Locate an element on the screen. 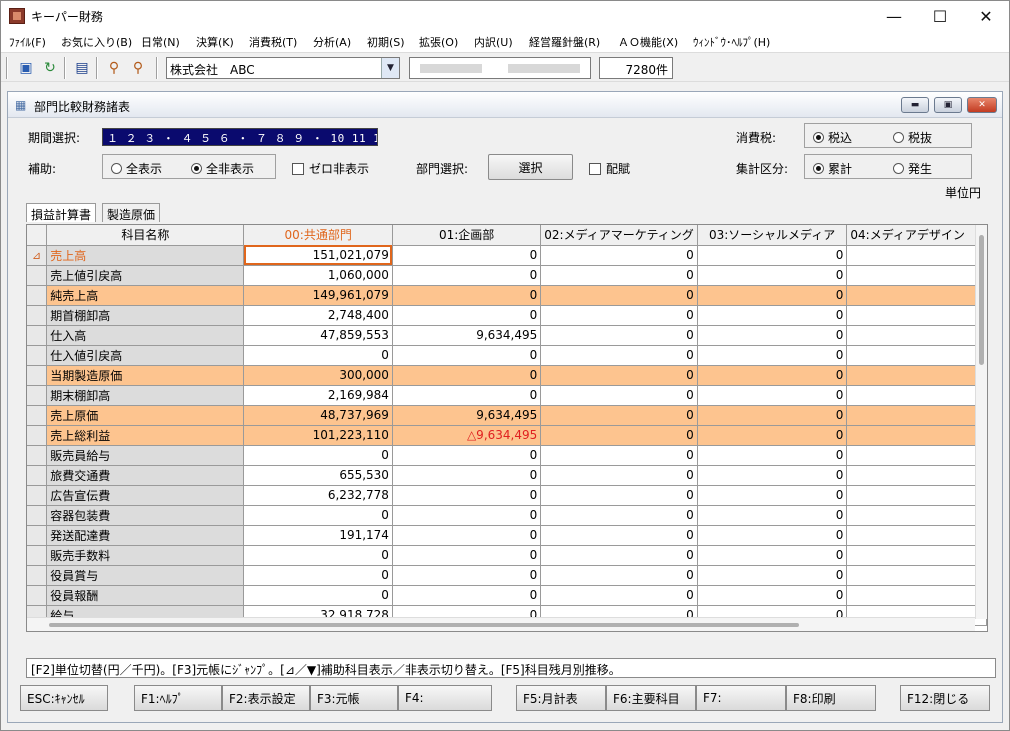 This screenshot has height=731, width=1010. amount-cell: 9,634,495 is located at coordinates (467, 415).